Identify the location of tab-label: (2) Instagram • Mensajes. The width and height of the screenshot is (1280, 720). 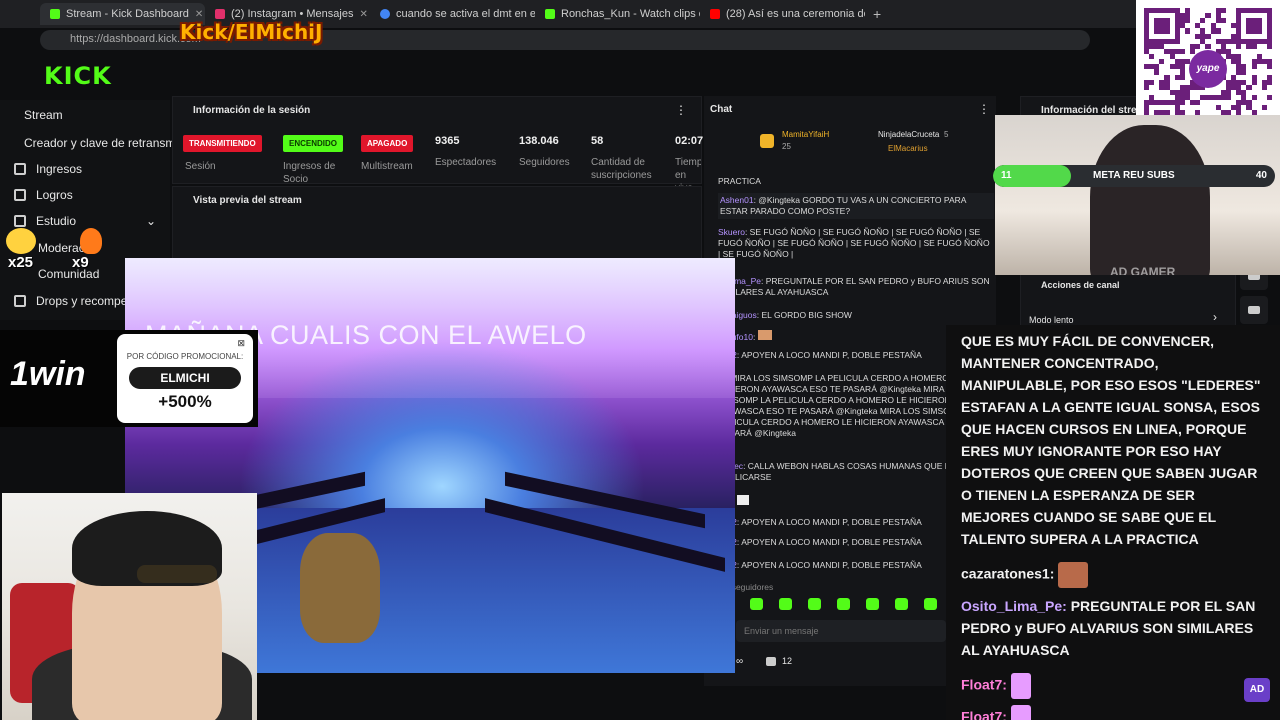
(292, 14).